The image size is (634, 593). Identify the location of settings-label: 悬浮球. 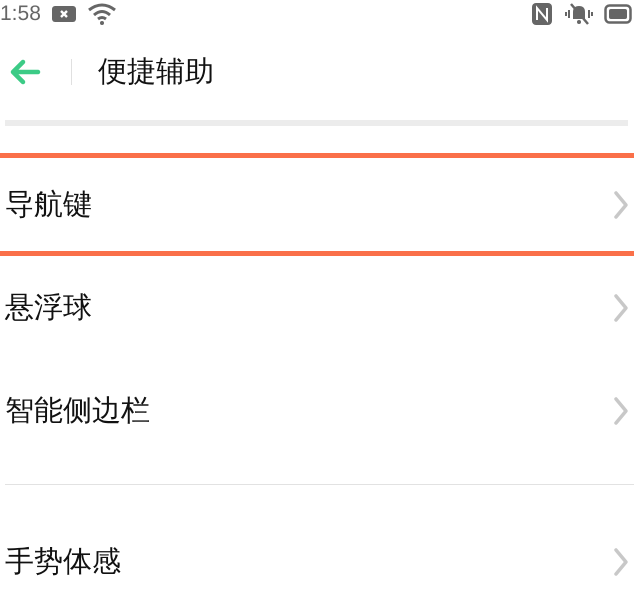
(48, 307).